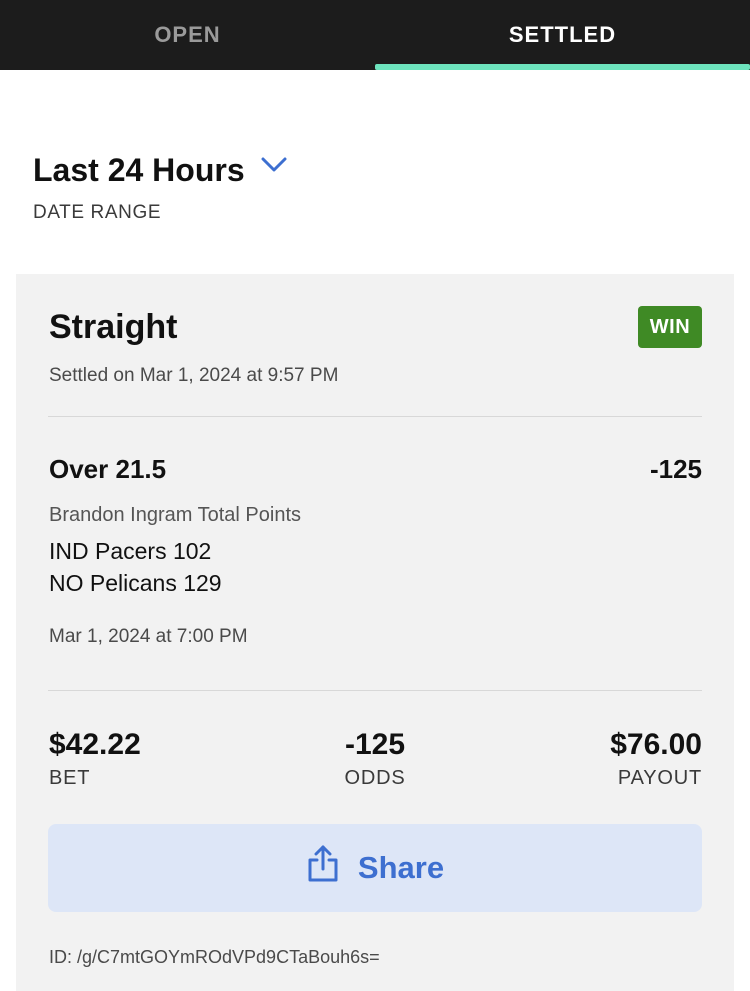 The image size is (750, 991). What do you see at coordinates (562, 67) in the screenshot?
I see `active-tab-indicator` at bounding box center [562, 67].